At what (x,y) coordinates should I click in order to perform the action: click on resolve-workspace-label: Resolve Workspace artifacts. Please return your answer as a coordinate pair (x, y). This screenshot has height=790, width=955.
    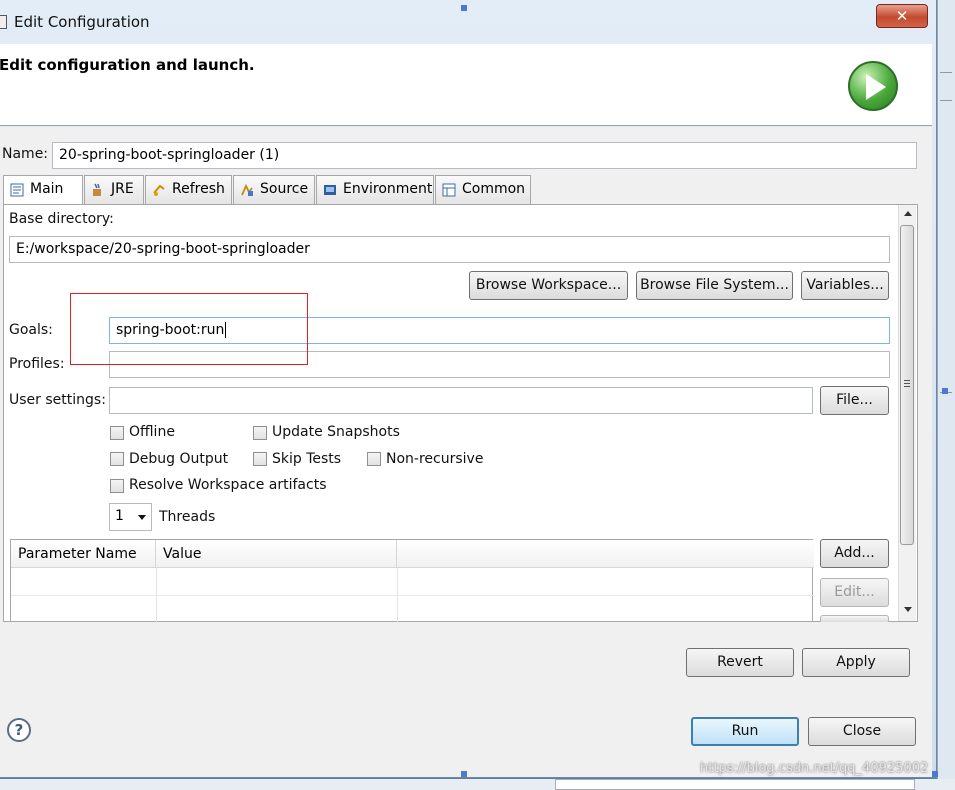
    Looking at the image, I should click on (228, 485).